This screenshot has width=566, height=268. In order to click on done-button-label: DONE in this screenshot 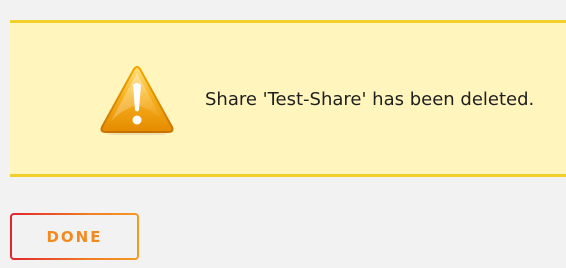, I will do `click(74, 236)`.